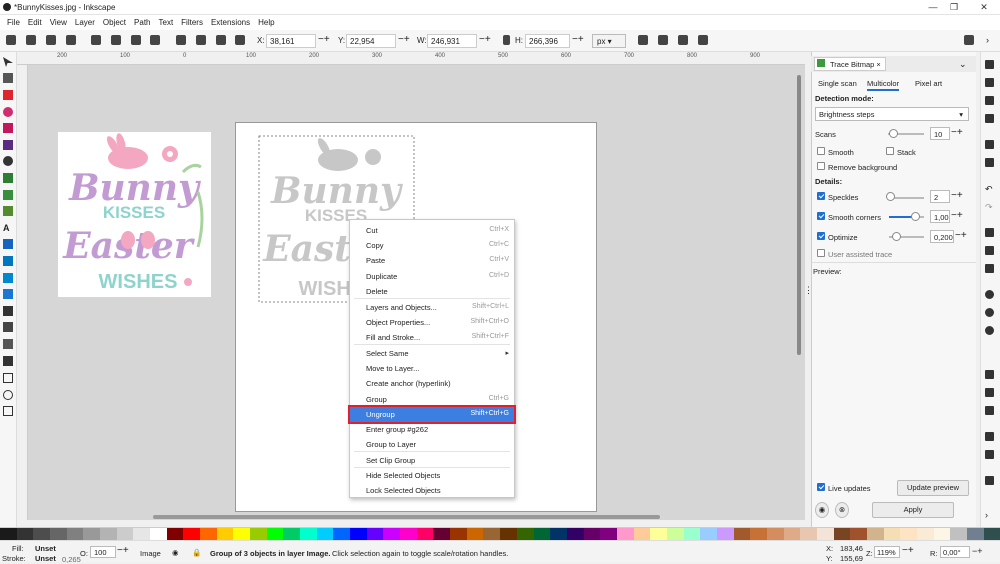  What do you see at coordinates (887, 552) in the screenshot?
I see `zoom-field: 119%` at bounding box center [887, 552].